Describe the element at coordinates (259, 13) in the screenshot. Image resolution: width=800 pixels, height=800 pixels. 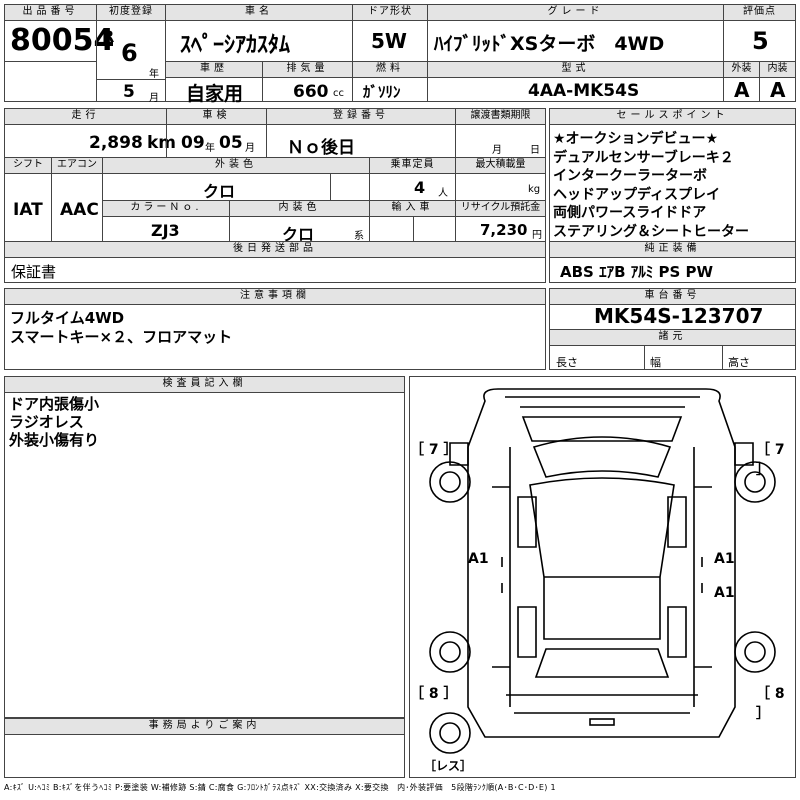
I see `car-name-label: 車名` at that location.